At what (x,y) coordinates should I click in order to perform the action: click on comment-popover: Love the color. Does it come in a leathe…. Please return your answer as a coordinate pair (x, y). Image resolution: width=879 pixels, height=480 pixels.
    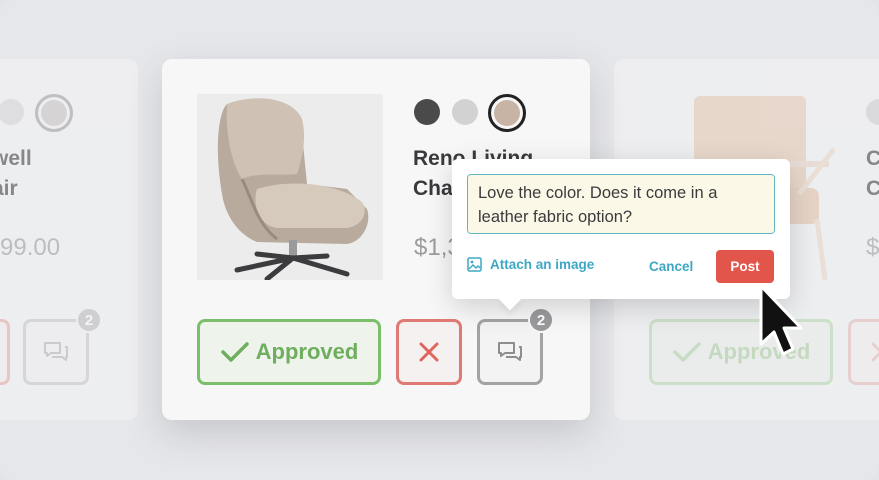
    Looking at the image, I should click on (621, 235).